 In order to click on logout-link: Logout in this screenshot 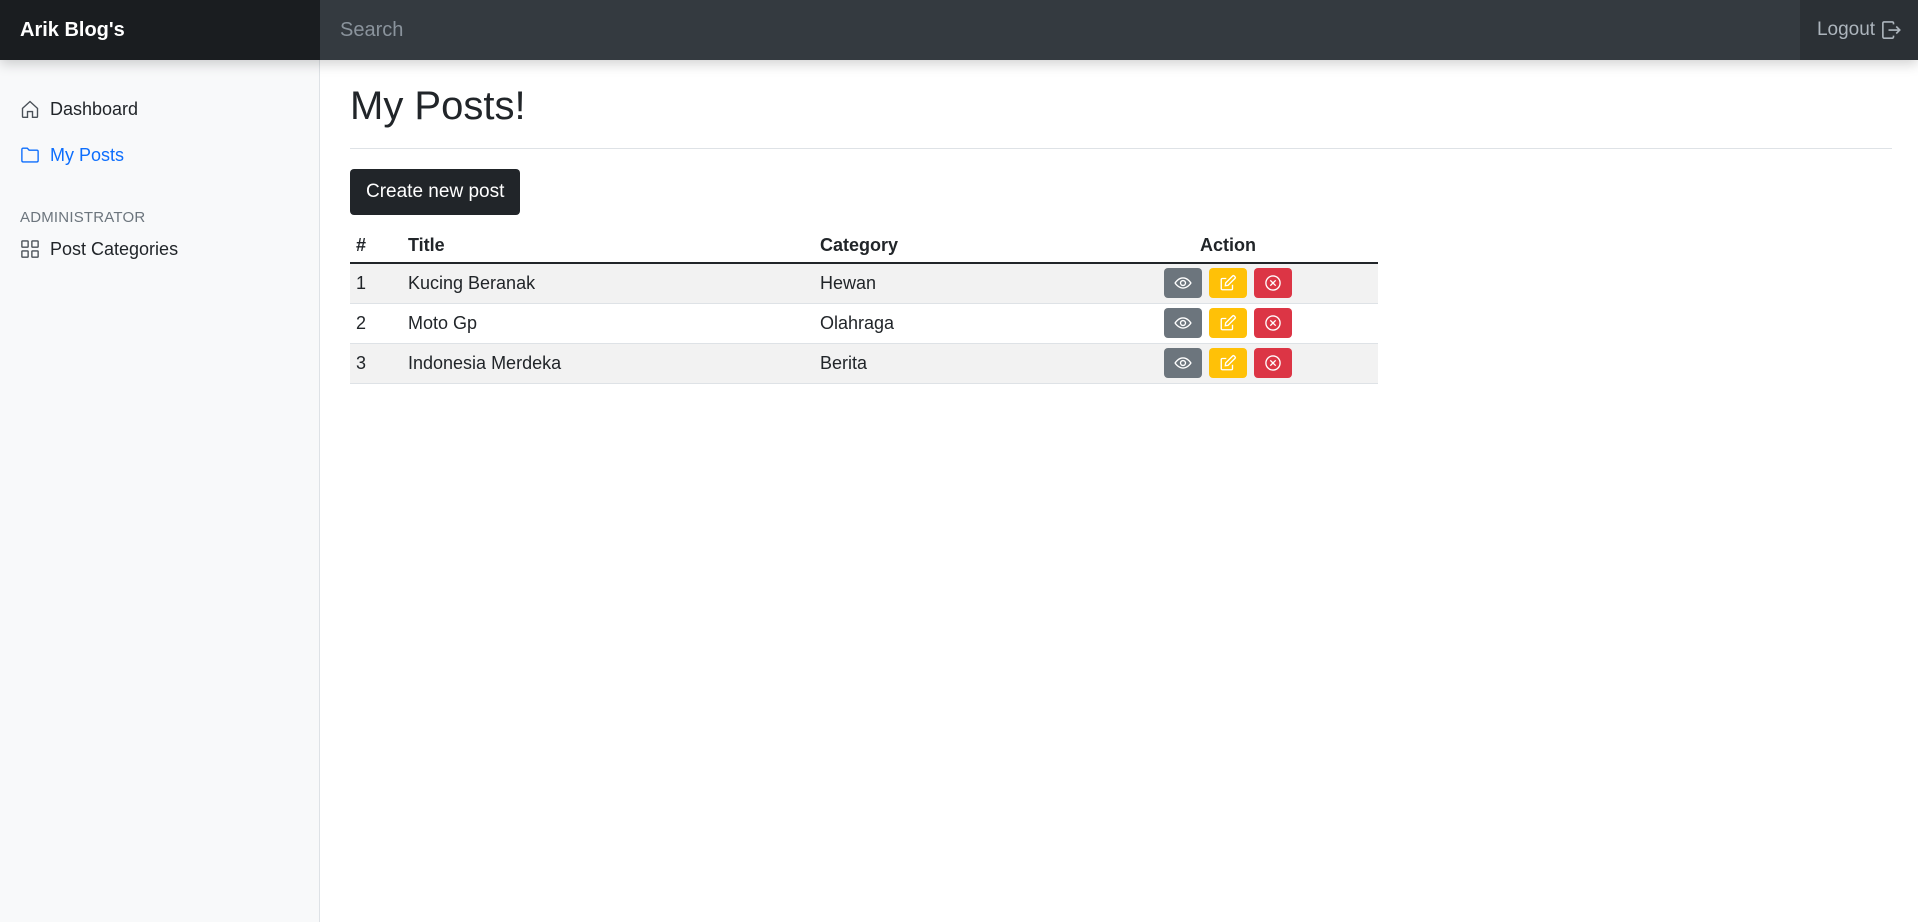, I will do `click(1859, 30)`.